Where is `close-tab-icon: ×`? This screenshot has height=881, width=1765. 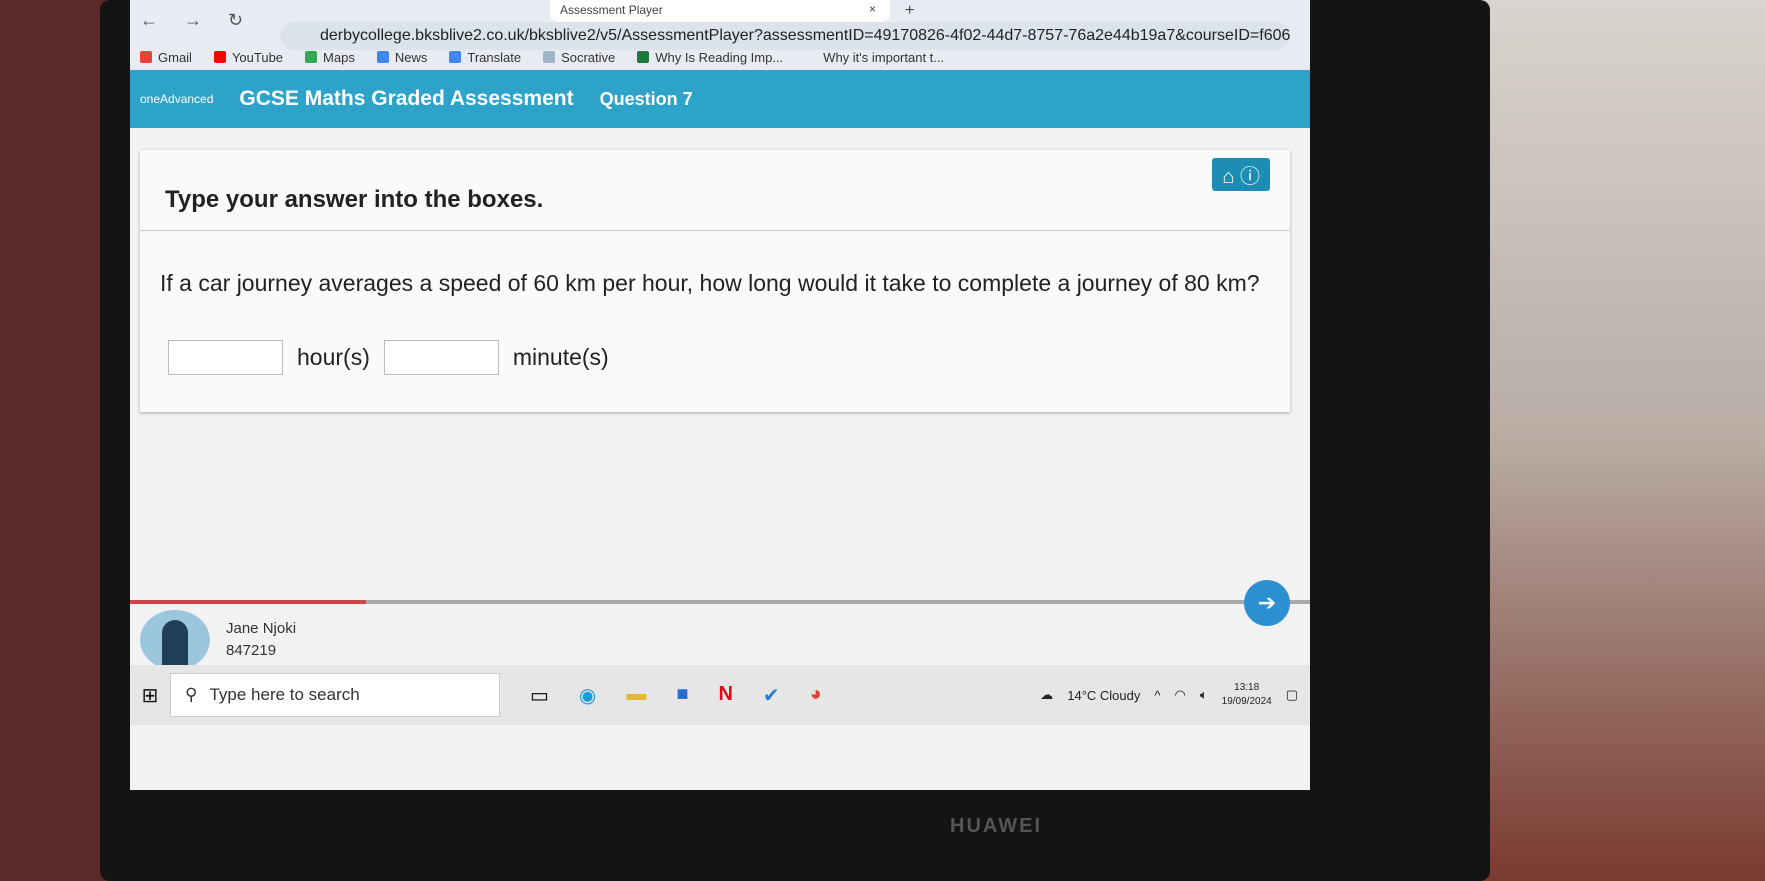 close-tab-icon: × is located at coordinates (872, 9).